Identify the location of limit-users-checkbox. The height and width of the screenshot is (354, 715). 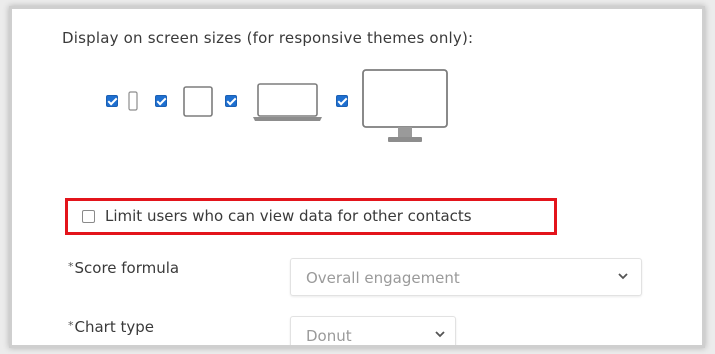
(88, 216).